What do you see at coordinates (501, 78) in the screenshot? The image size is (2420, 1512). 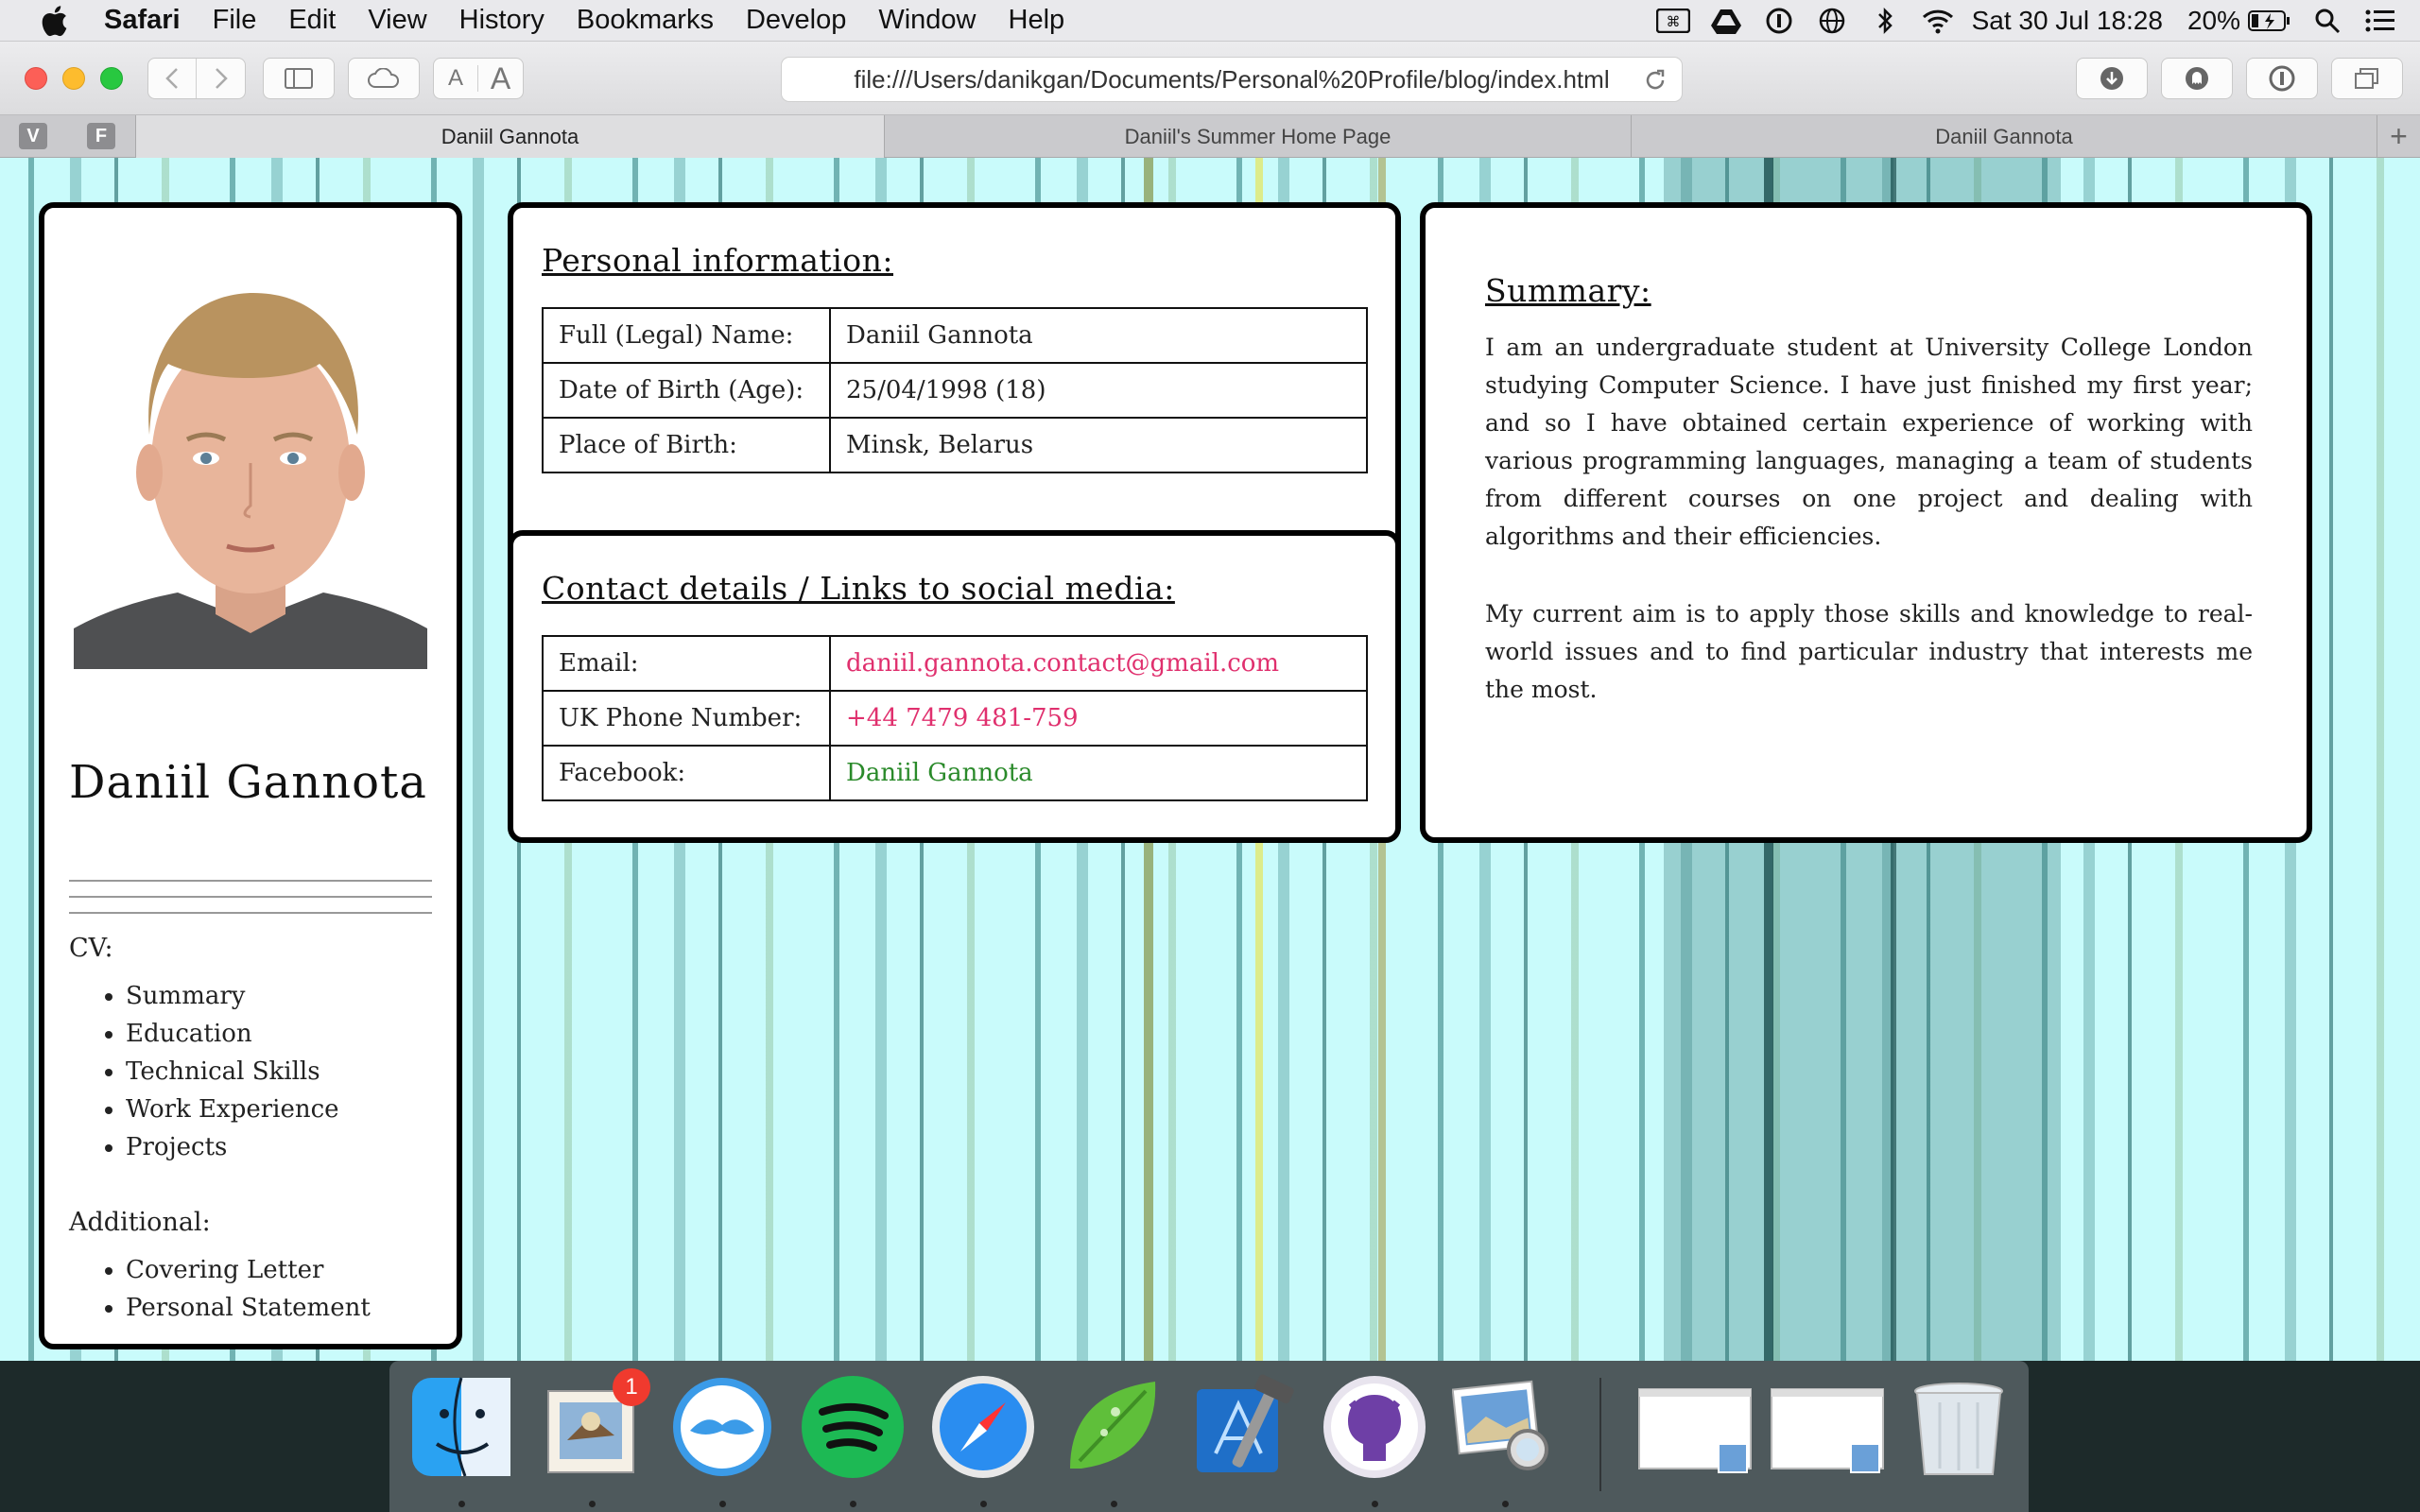 I see `increase-text-size-button: A` at bounding box center [501, 78].